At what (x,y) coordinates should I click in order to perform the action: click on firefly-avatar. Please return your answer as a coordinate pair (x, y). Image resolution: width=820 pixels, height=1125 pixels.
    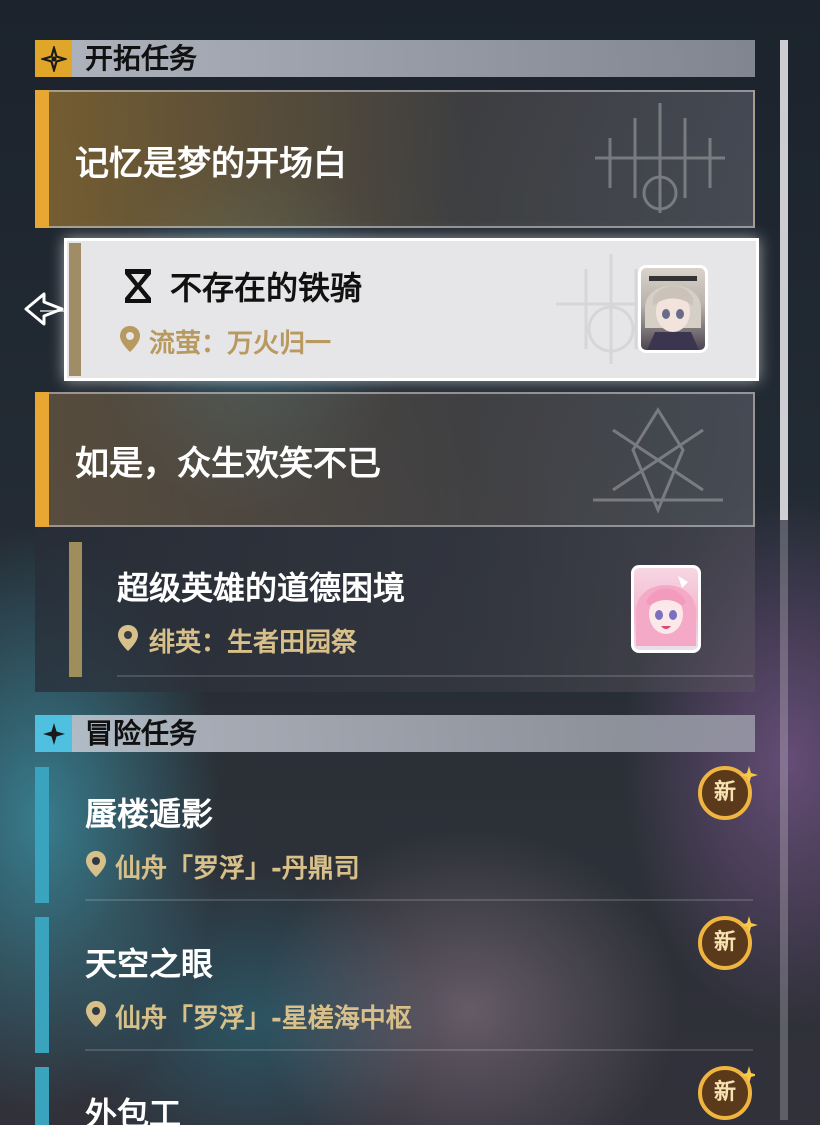
    Looking at the image, I should click on (673, 309).